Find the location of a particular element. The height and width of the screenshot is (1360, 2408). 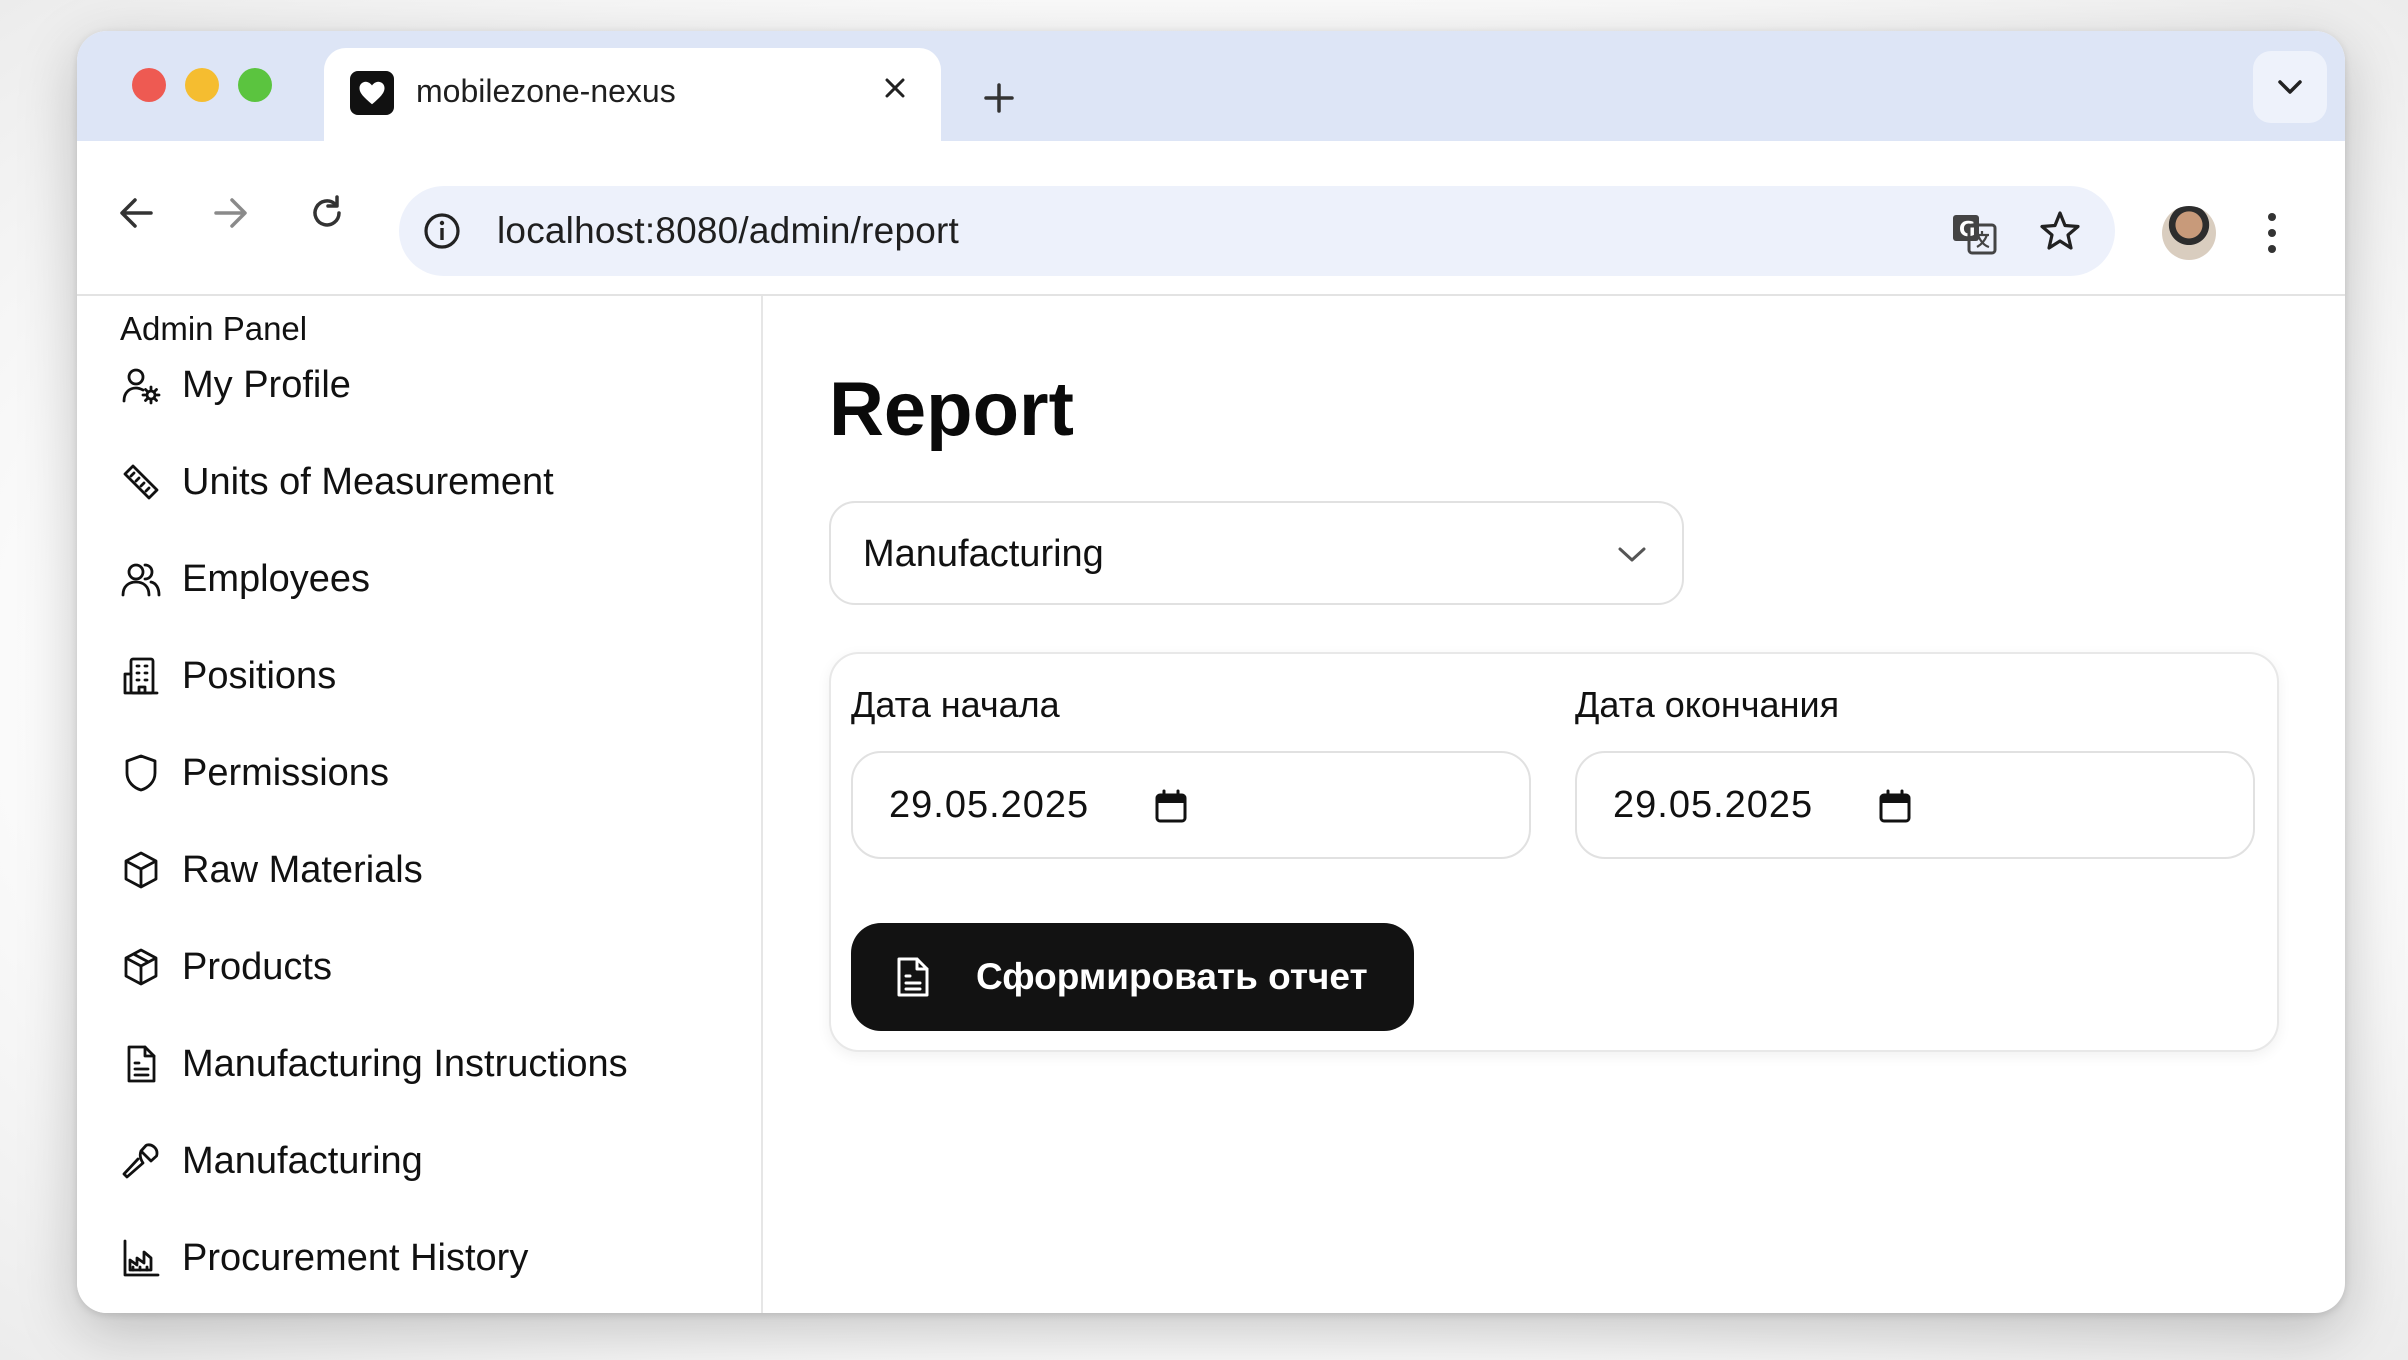

svg-text: G is located at coordinates (1967, 229).